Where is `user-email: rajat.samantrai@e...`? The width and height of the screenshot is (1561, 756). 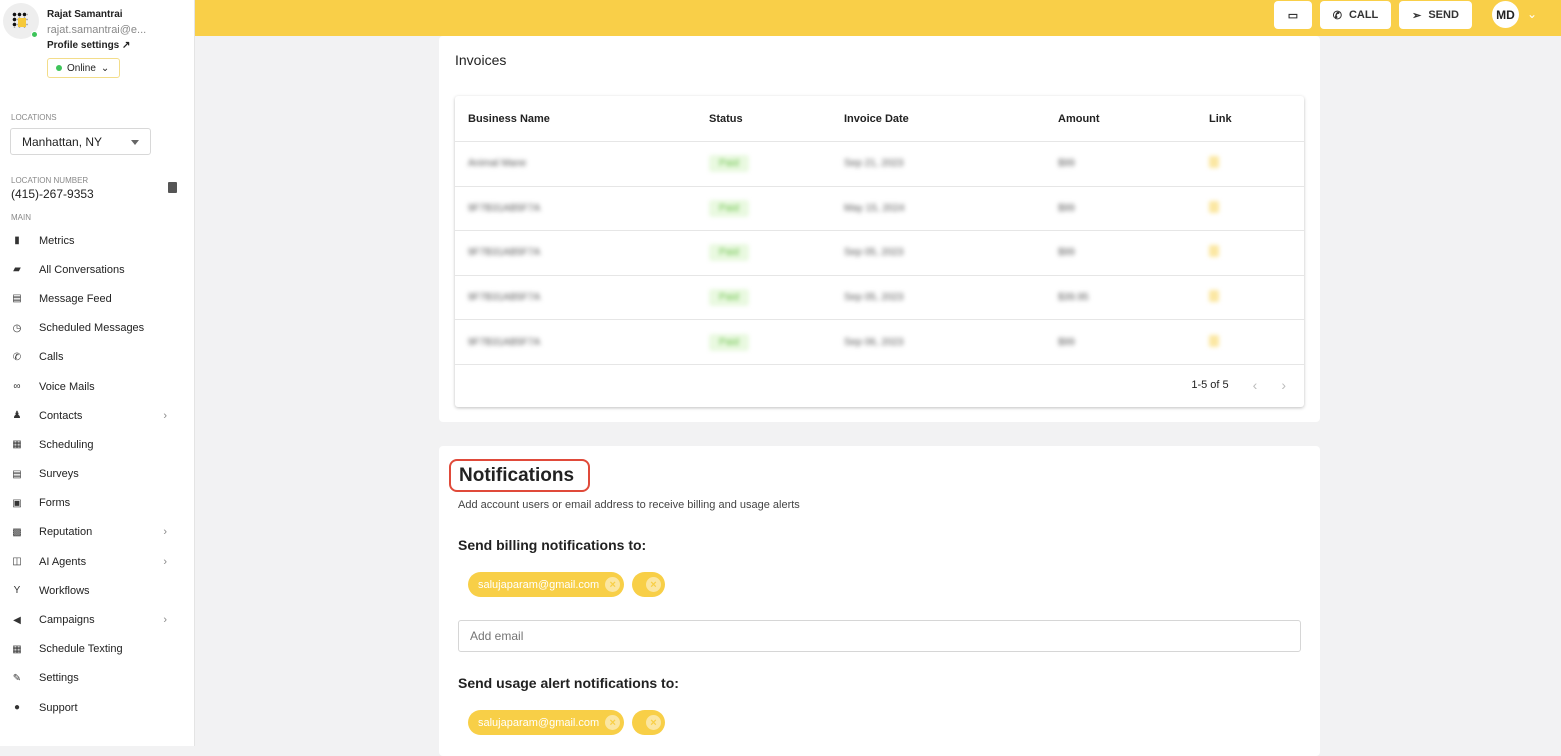
user-email: rajat.samantrai@e... is located at coordinates (97, 30).